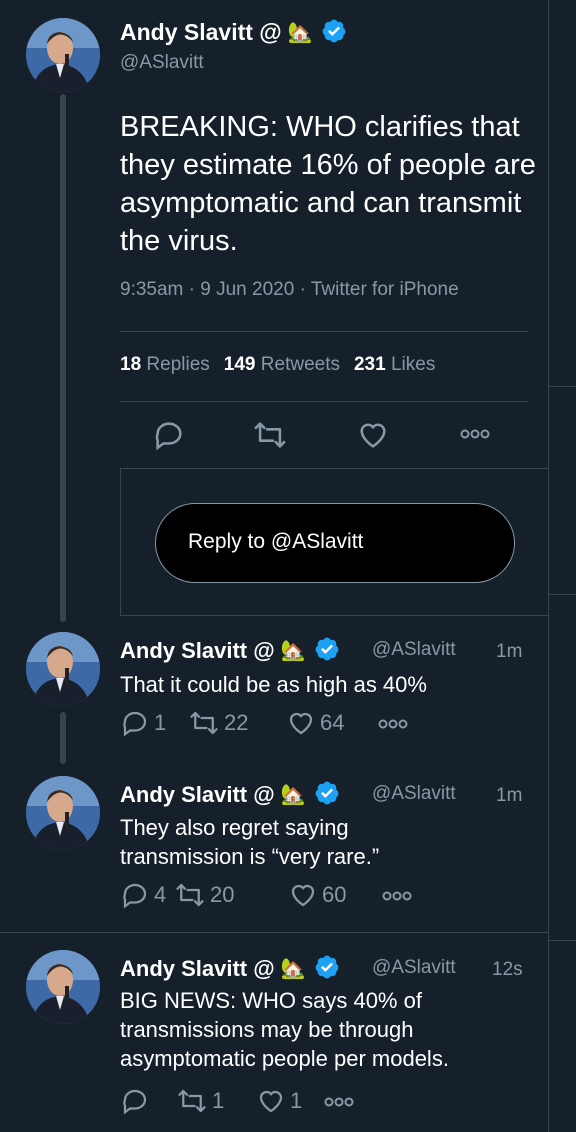 The image size is (576, 1132). I want to click on retweets-count: 149, so click(240, 364).